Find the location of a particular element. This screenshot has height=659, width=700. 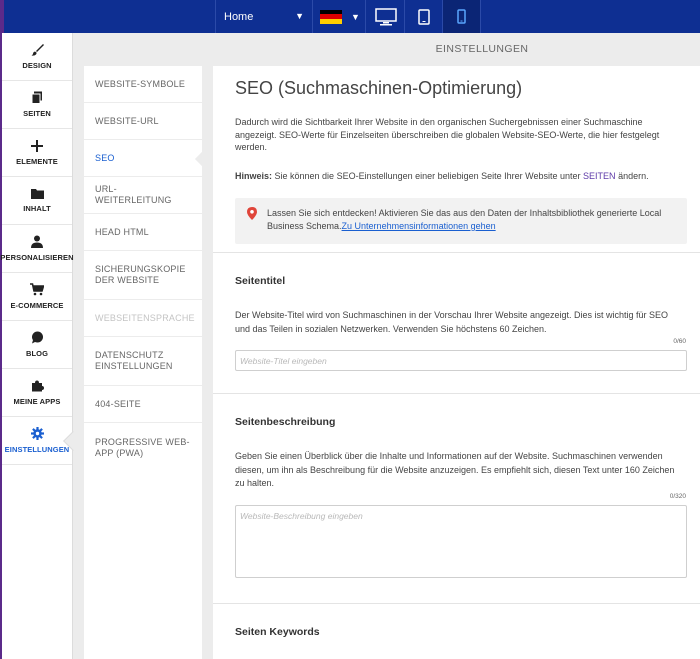

sidebar-item-meine-apps: MEINE APPS is located at coordinates (37, 393).